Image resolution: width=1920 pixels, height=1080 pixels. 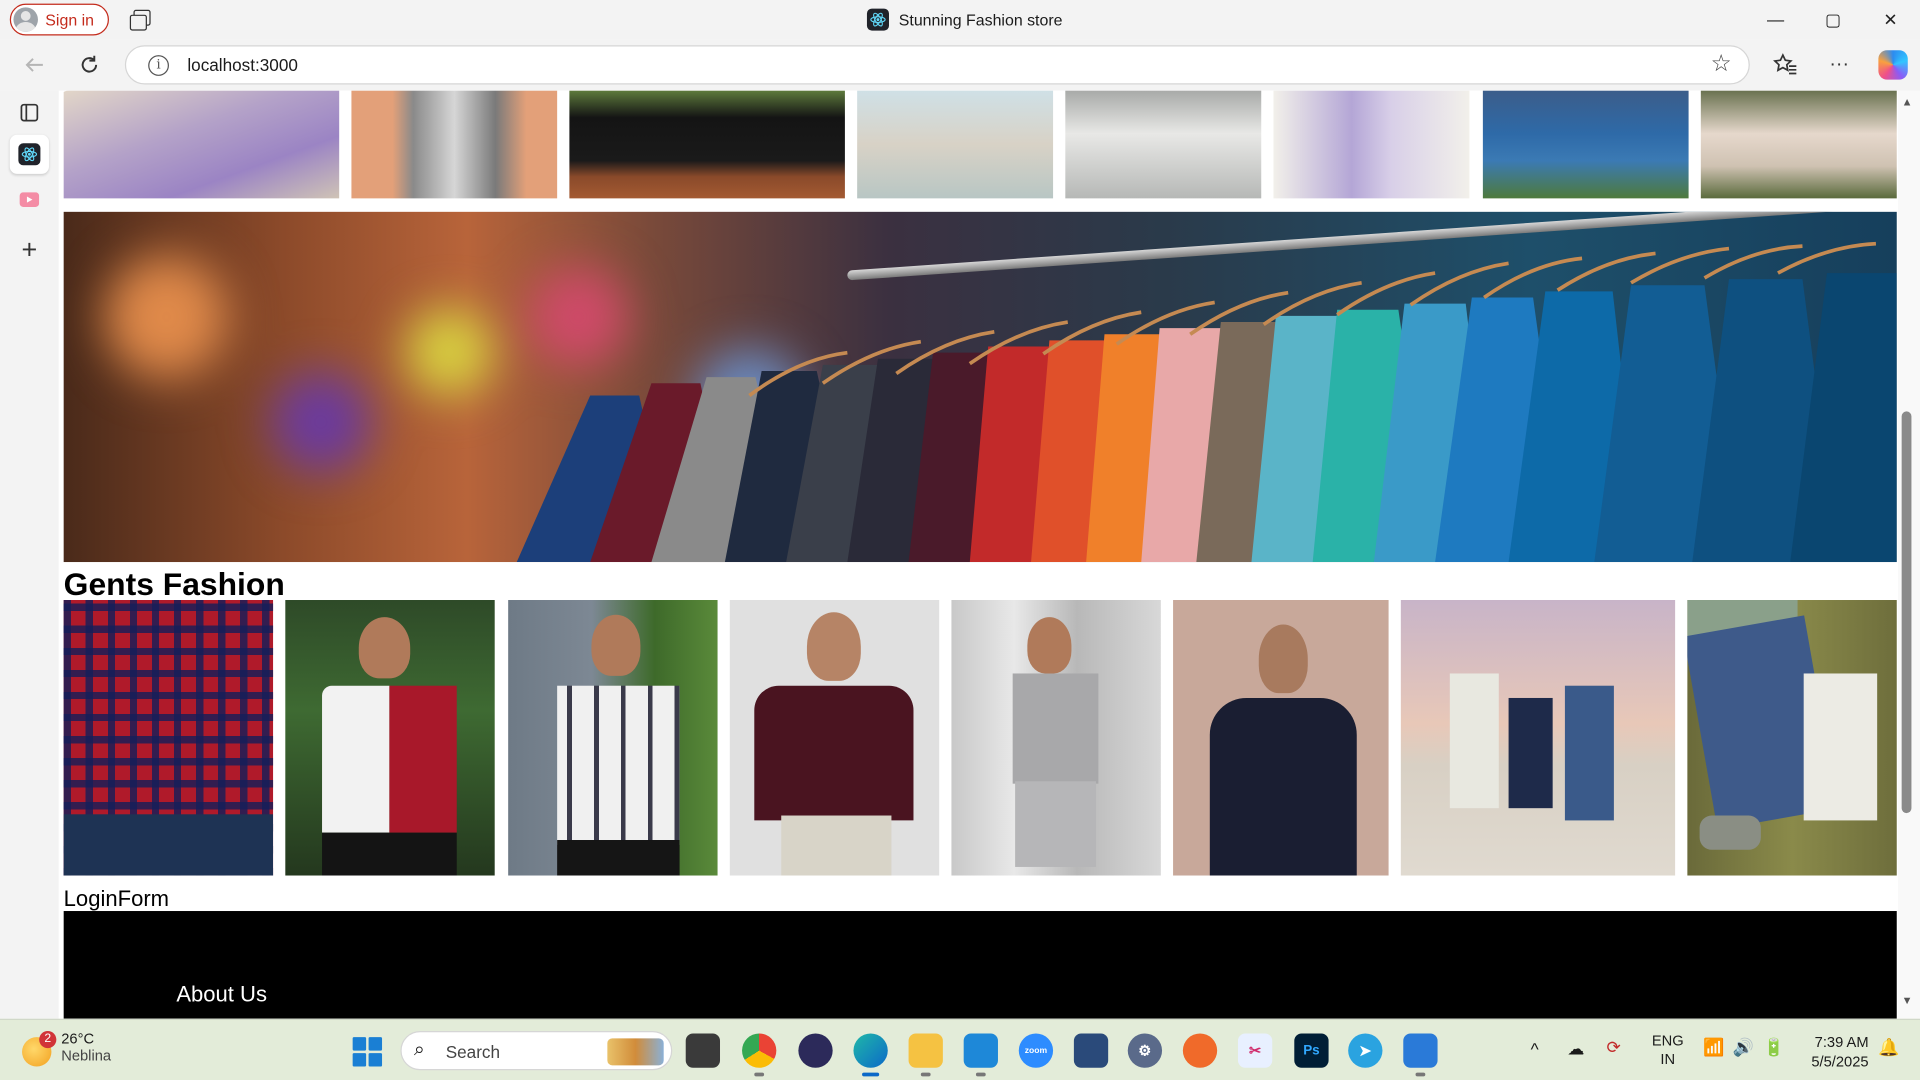 I want to click on search-icon: ⌕, so click(x=419, y=1050).